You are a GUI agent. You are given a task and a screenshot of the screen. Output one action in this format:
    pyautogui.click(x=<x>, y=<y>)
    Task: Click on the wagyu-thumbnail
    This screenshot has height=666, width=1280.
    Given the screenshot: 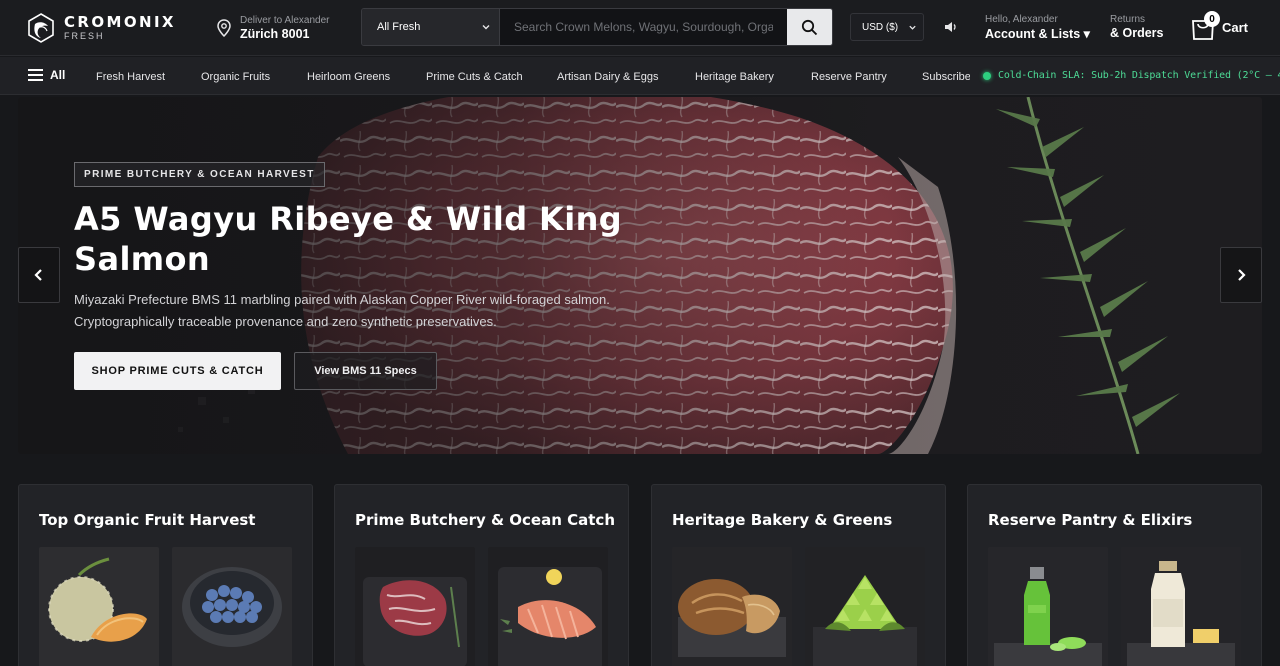 What is the action you would take?
    pyautogui.click(x=415, y=606)
    